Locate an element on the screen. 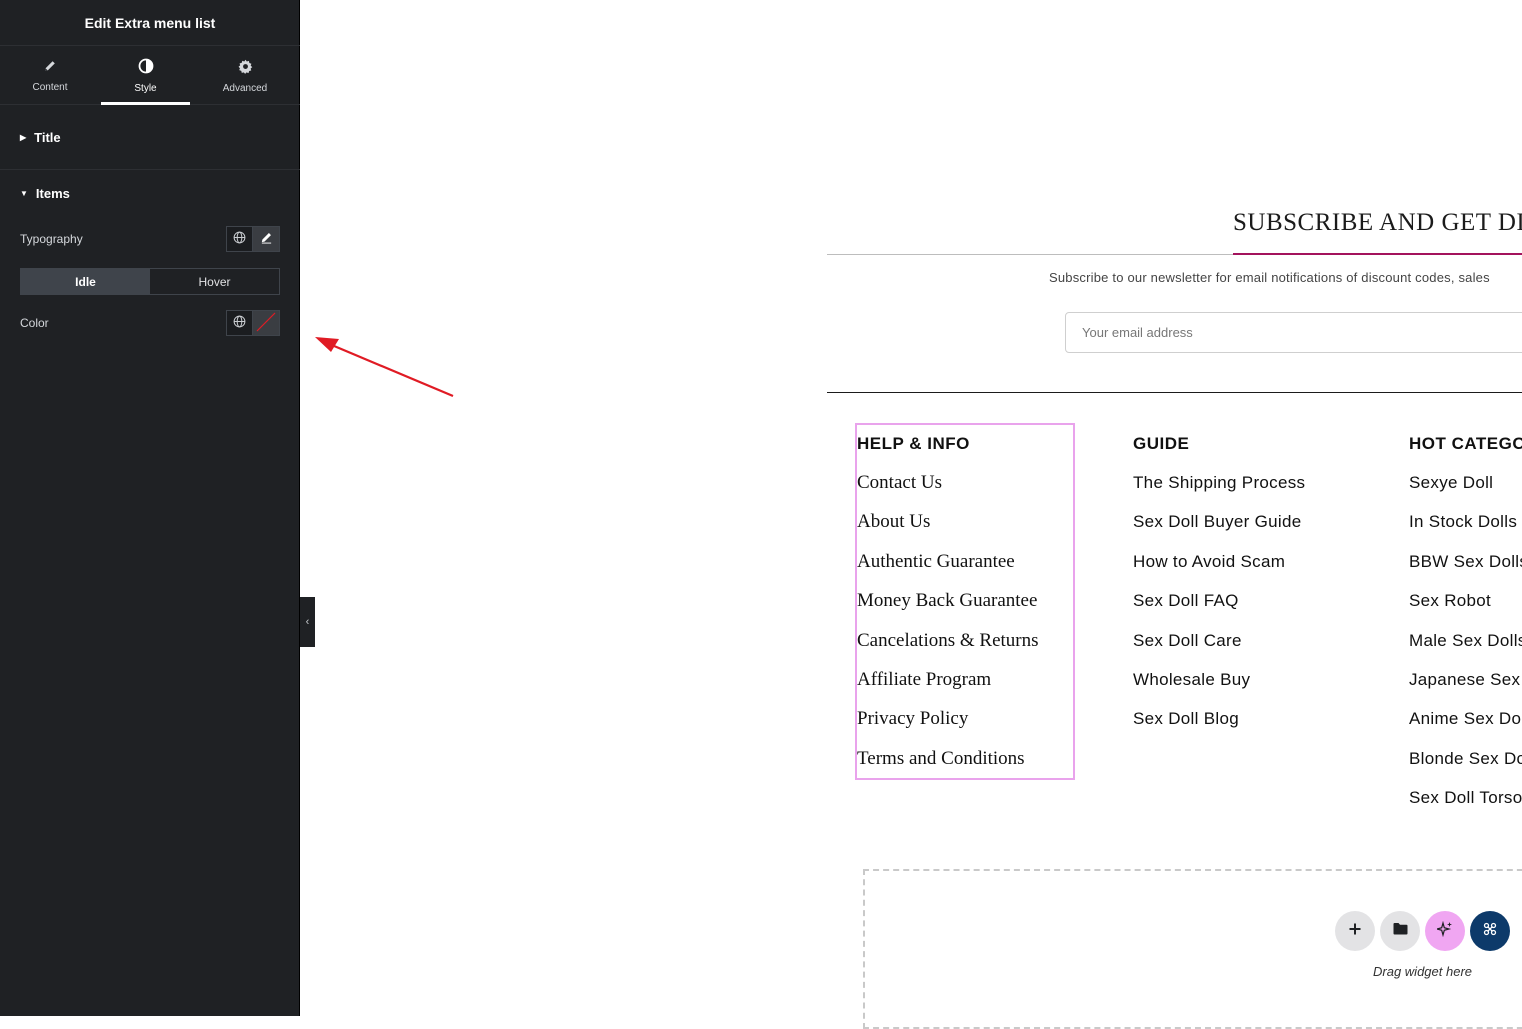  collapse-panel-button: ‹ is located at coordinates (307, 622).